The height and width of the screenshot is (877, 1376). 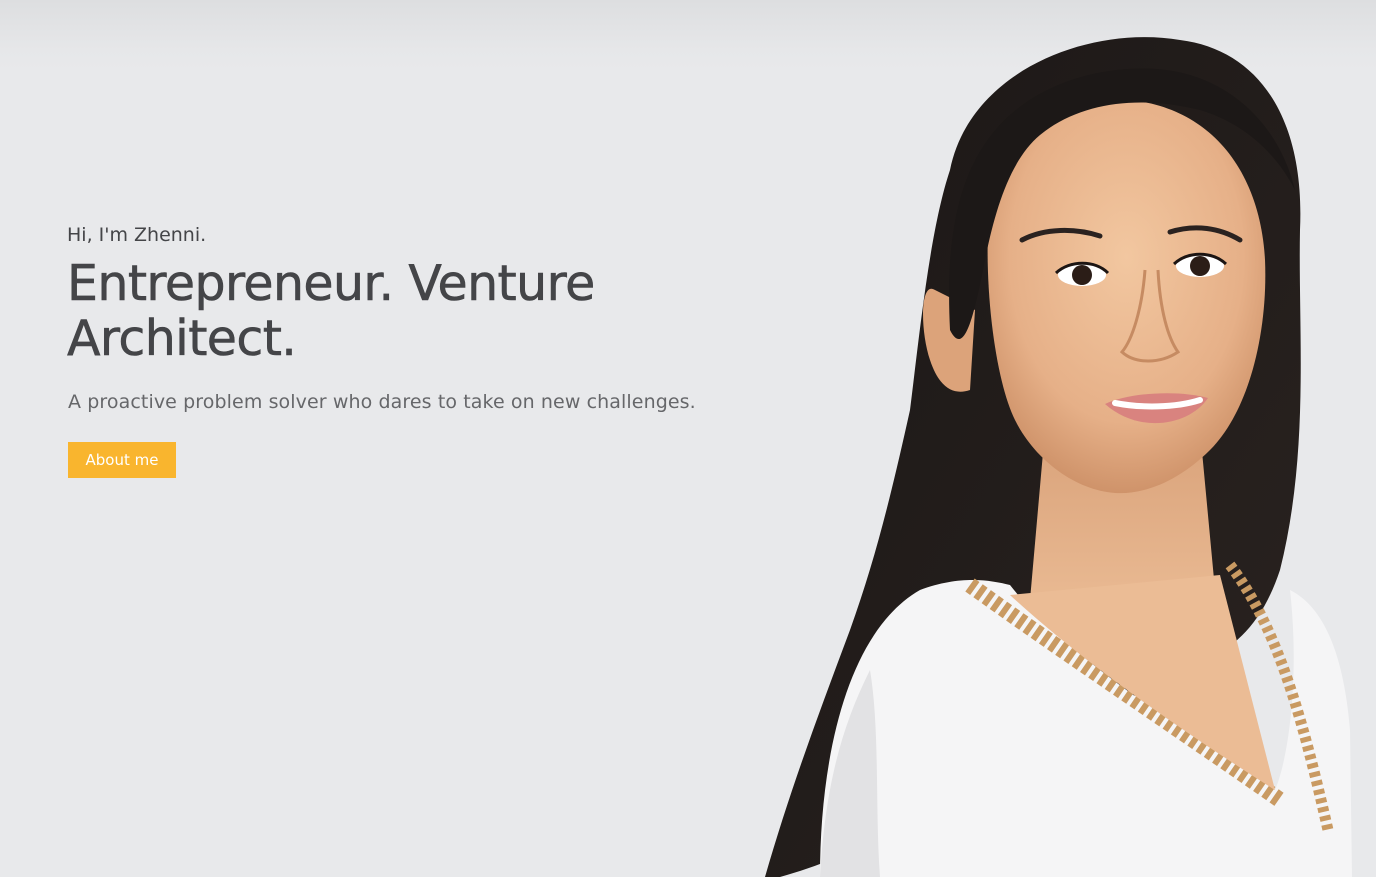 What do you see at coordinates (122, 460) in the screenshot?
I see `about-me-button: About me` at bounding box center [122, 460].